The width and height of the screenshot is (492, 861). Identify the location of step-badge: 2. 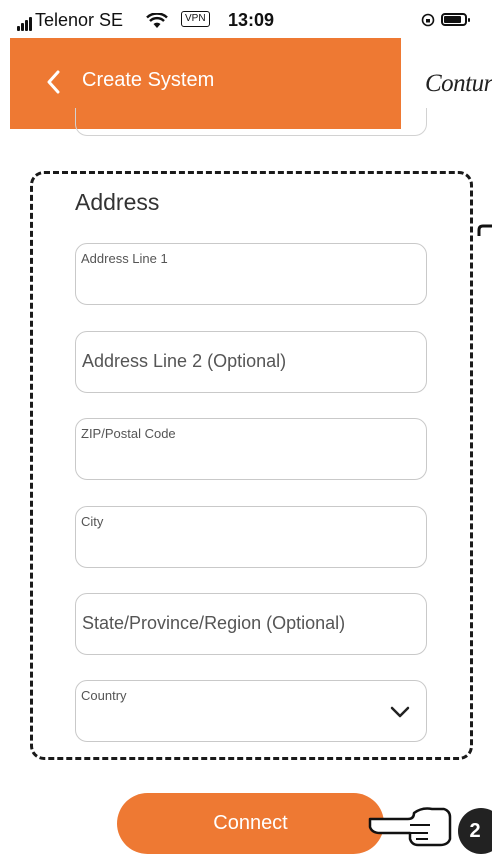
(475, 831).